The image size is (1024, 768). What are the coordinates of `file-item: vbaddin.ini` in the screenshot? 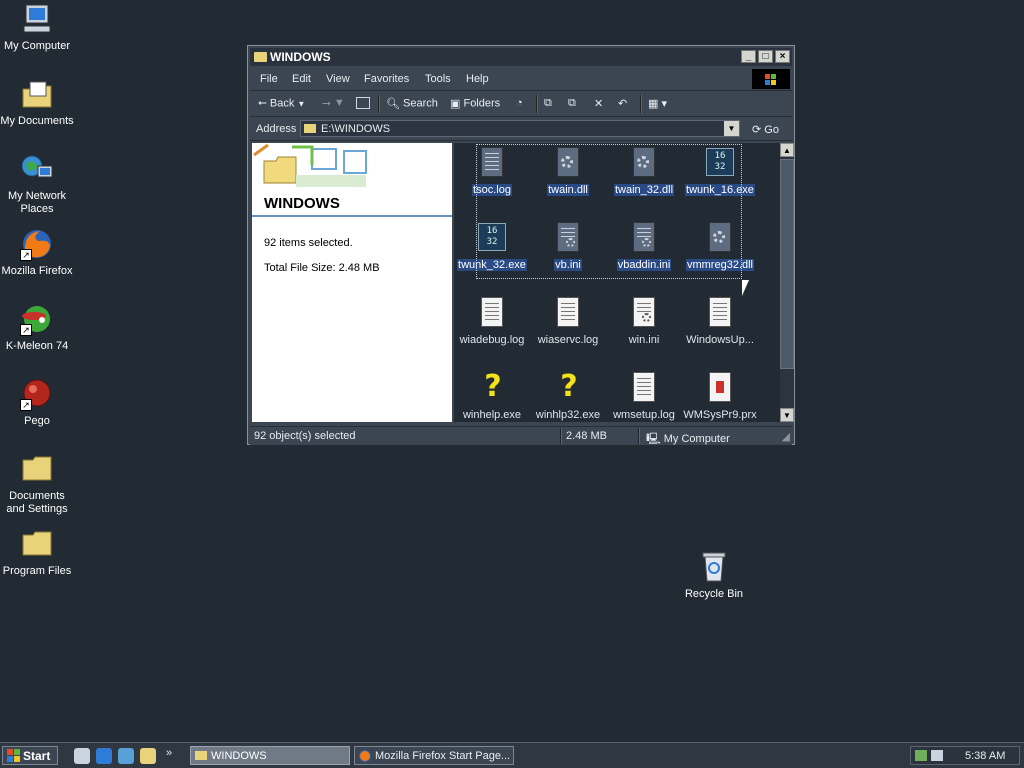 It's located at (644, 246).